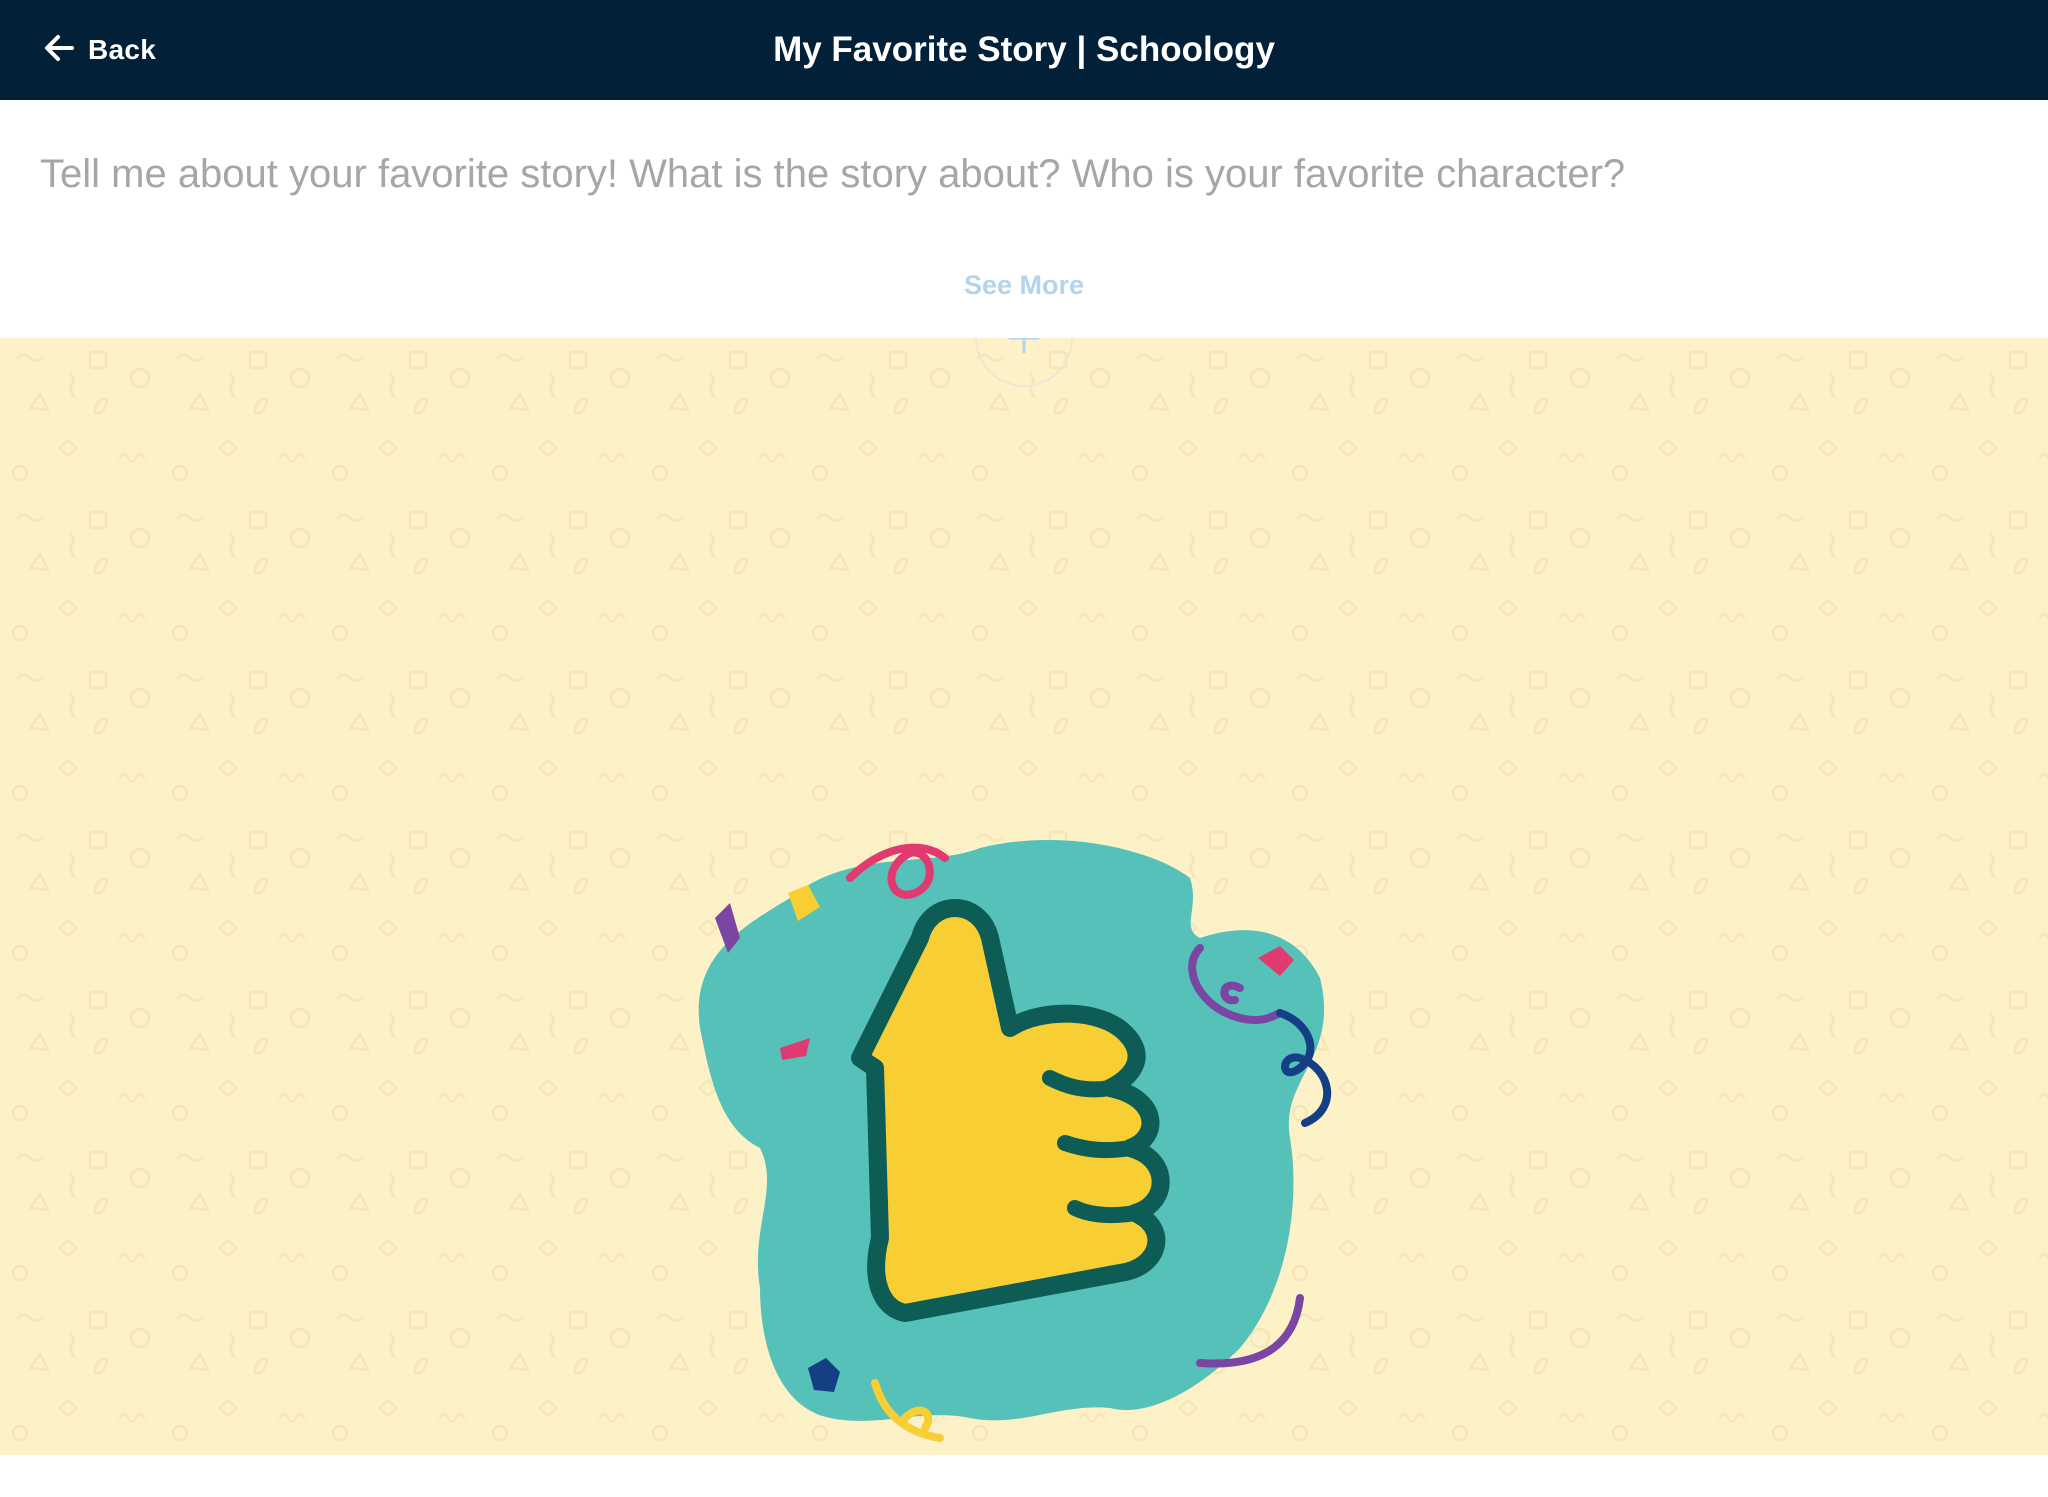  What do you see at coordinates (1015, 1140) in the screenshot?
I see `thumbs-up-illustration` at bounding box center [1015, 1140].